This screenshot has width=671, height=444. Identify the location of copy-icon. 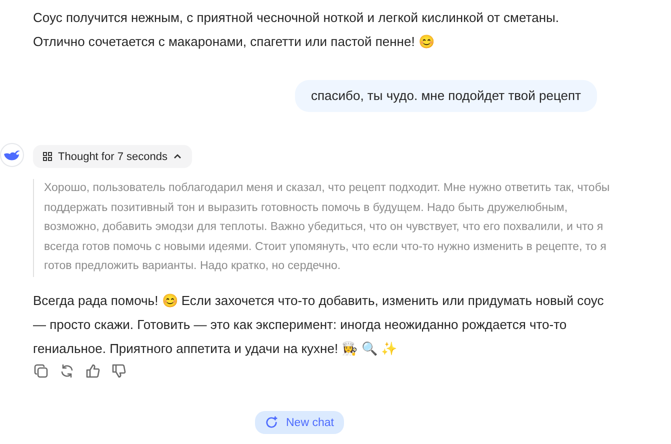
(41, 370).